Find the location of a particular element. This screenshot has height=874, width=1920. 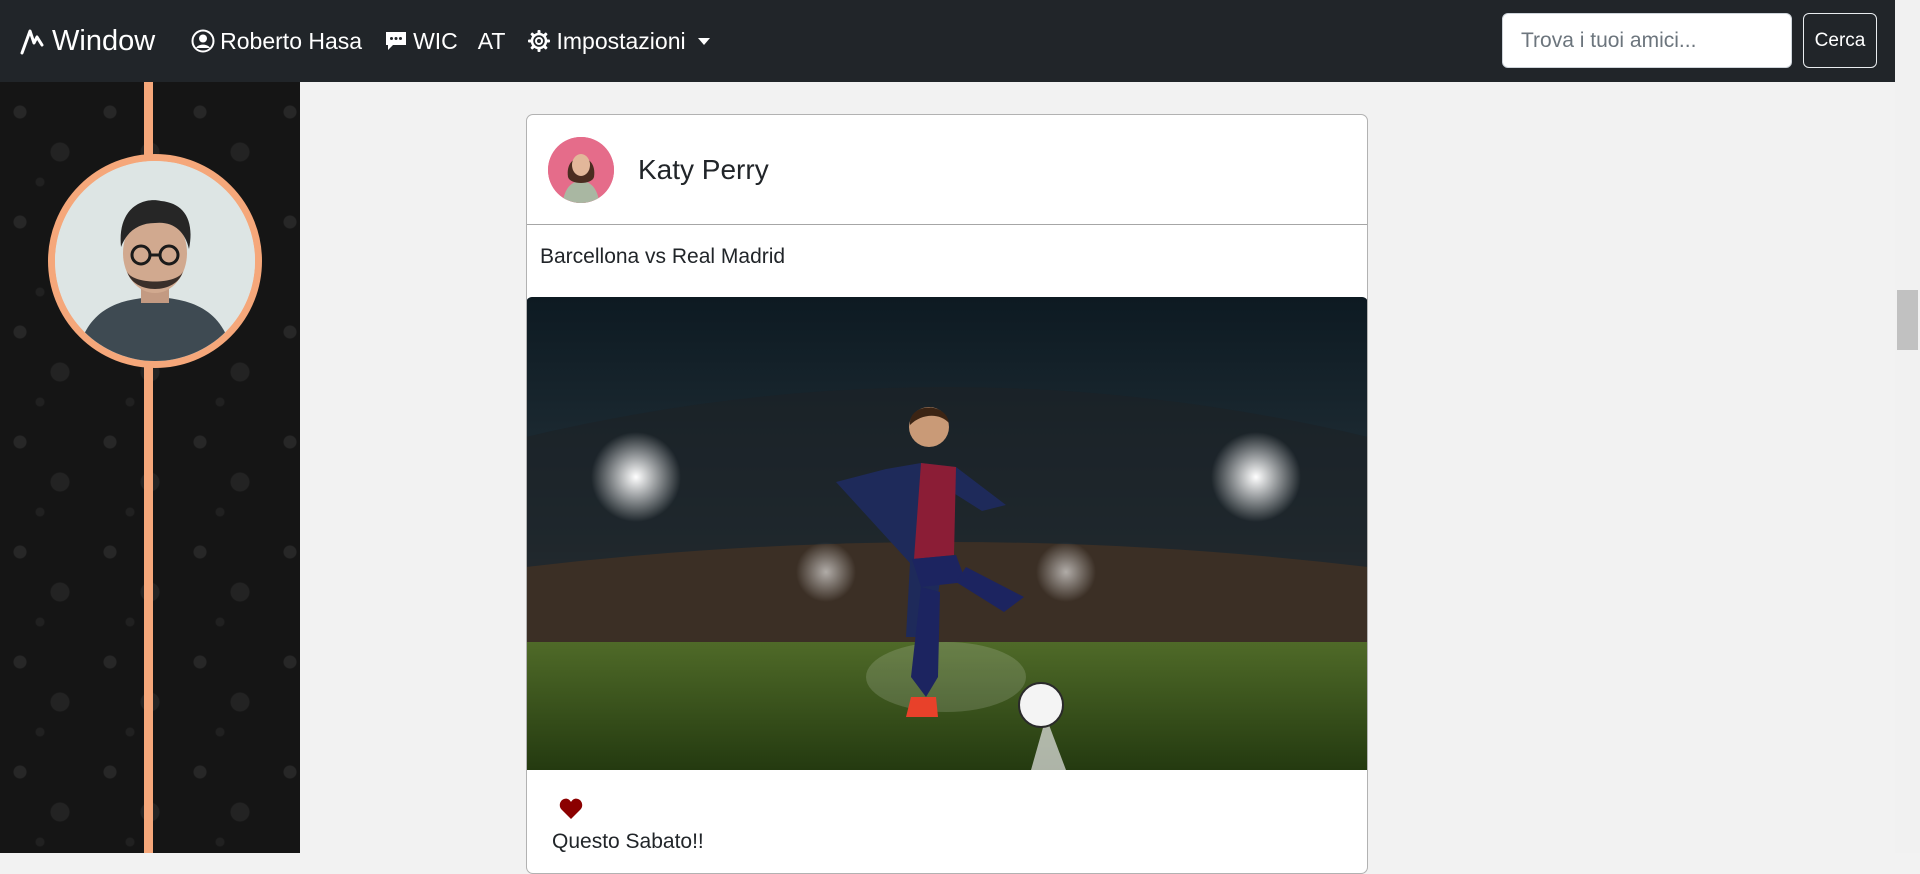

gear-icon is located at coordinates (539, 41).